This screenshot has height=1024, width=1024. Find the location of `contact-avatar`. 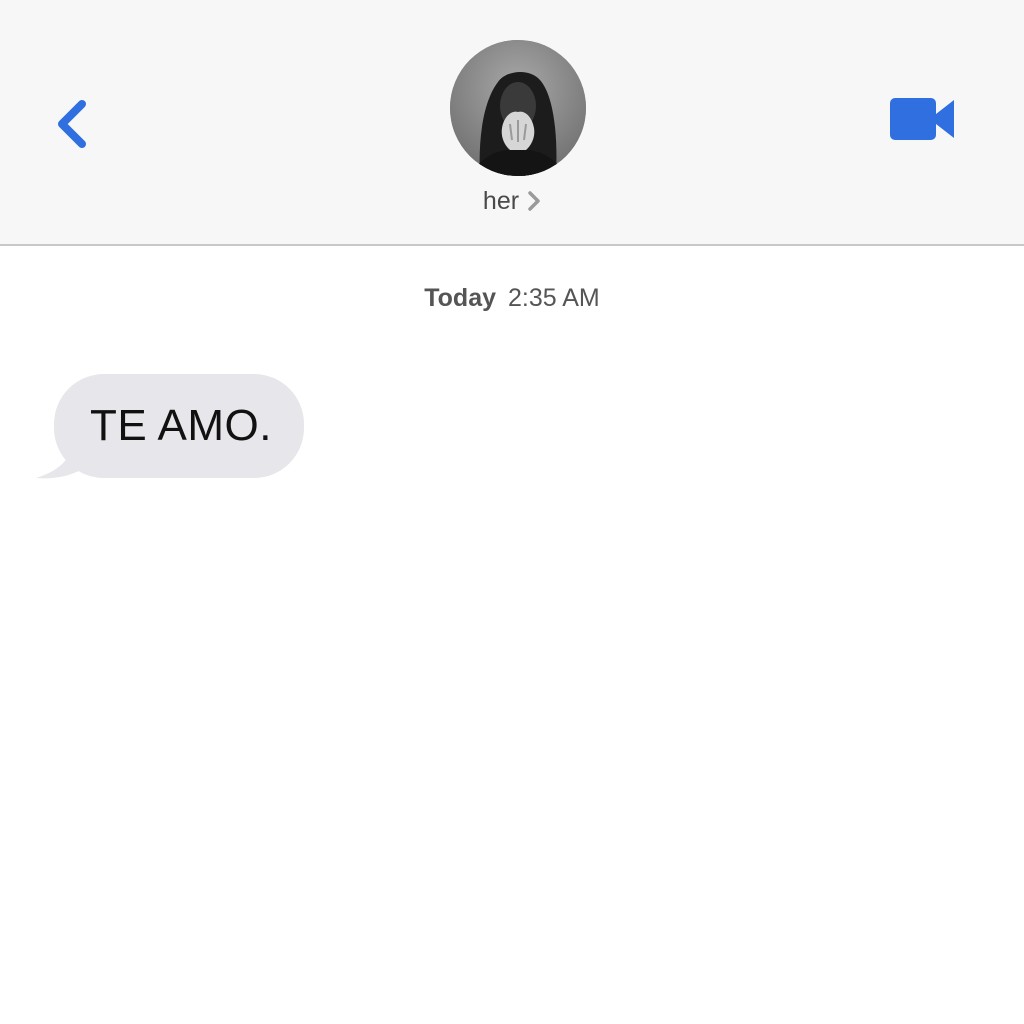

contact-avatar is located at coordinates (518, 108).